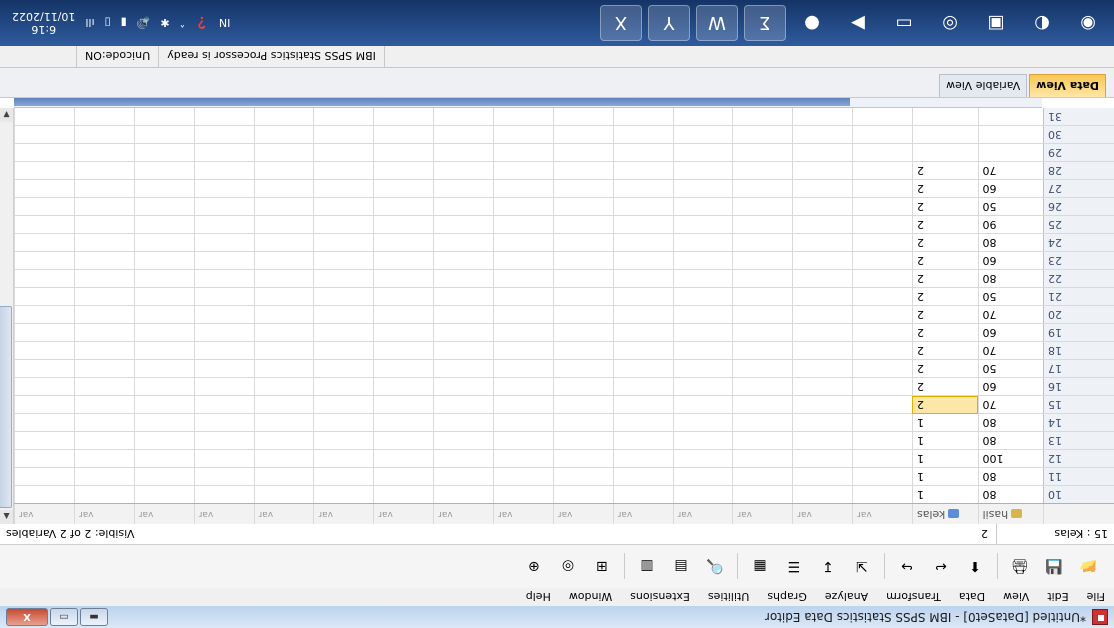 This screenshot has height=628, width=1114. Describe the element at coordinates (528, 102) in the screenshot. I see `horizontal-scrollbar` at that location.